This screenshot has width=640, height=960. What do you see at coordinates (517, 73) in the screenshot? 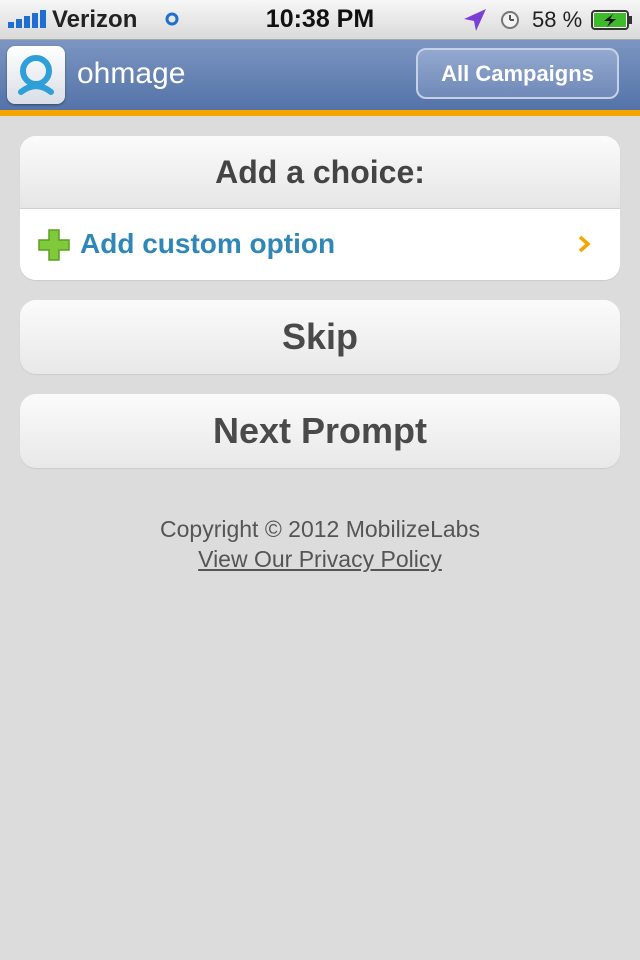
I see `all-campaigns-button: All Campaigns` at bounding box center [517, 73].